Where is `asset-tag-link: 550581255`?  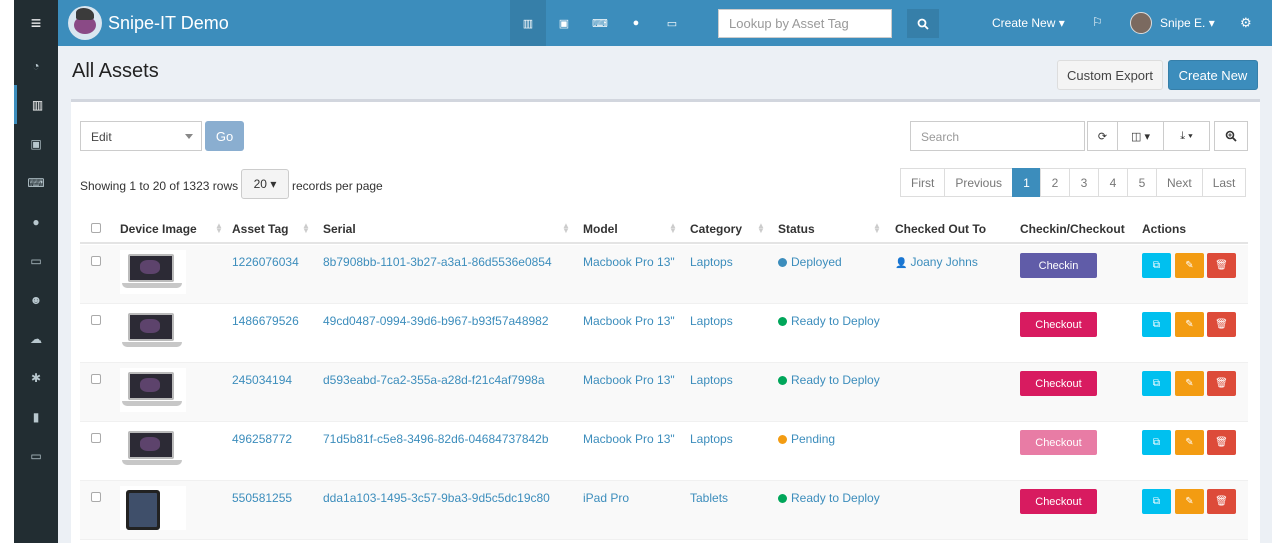
asset-tag-link: 550581255 is located at coordinates (262, 498).